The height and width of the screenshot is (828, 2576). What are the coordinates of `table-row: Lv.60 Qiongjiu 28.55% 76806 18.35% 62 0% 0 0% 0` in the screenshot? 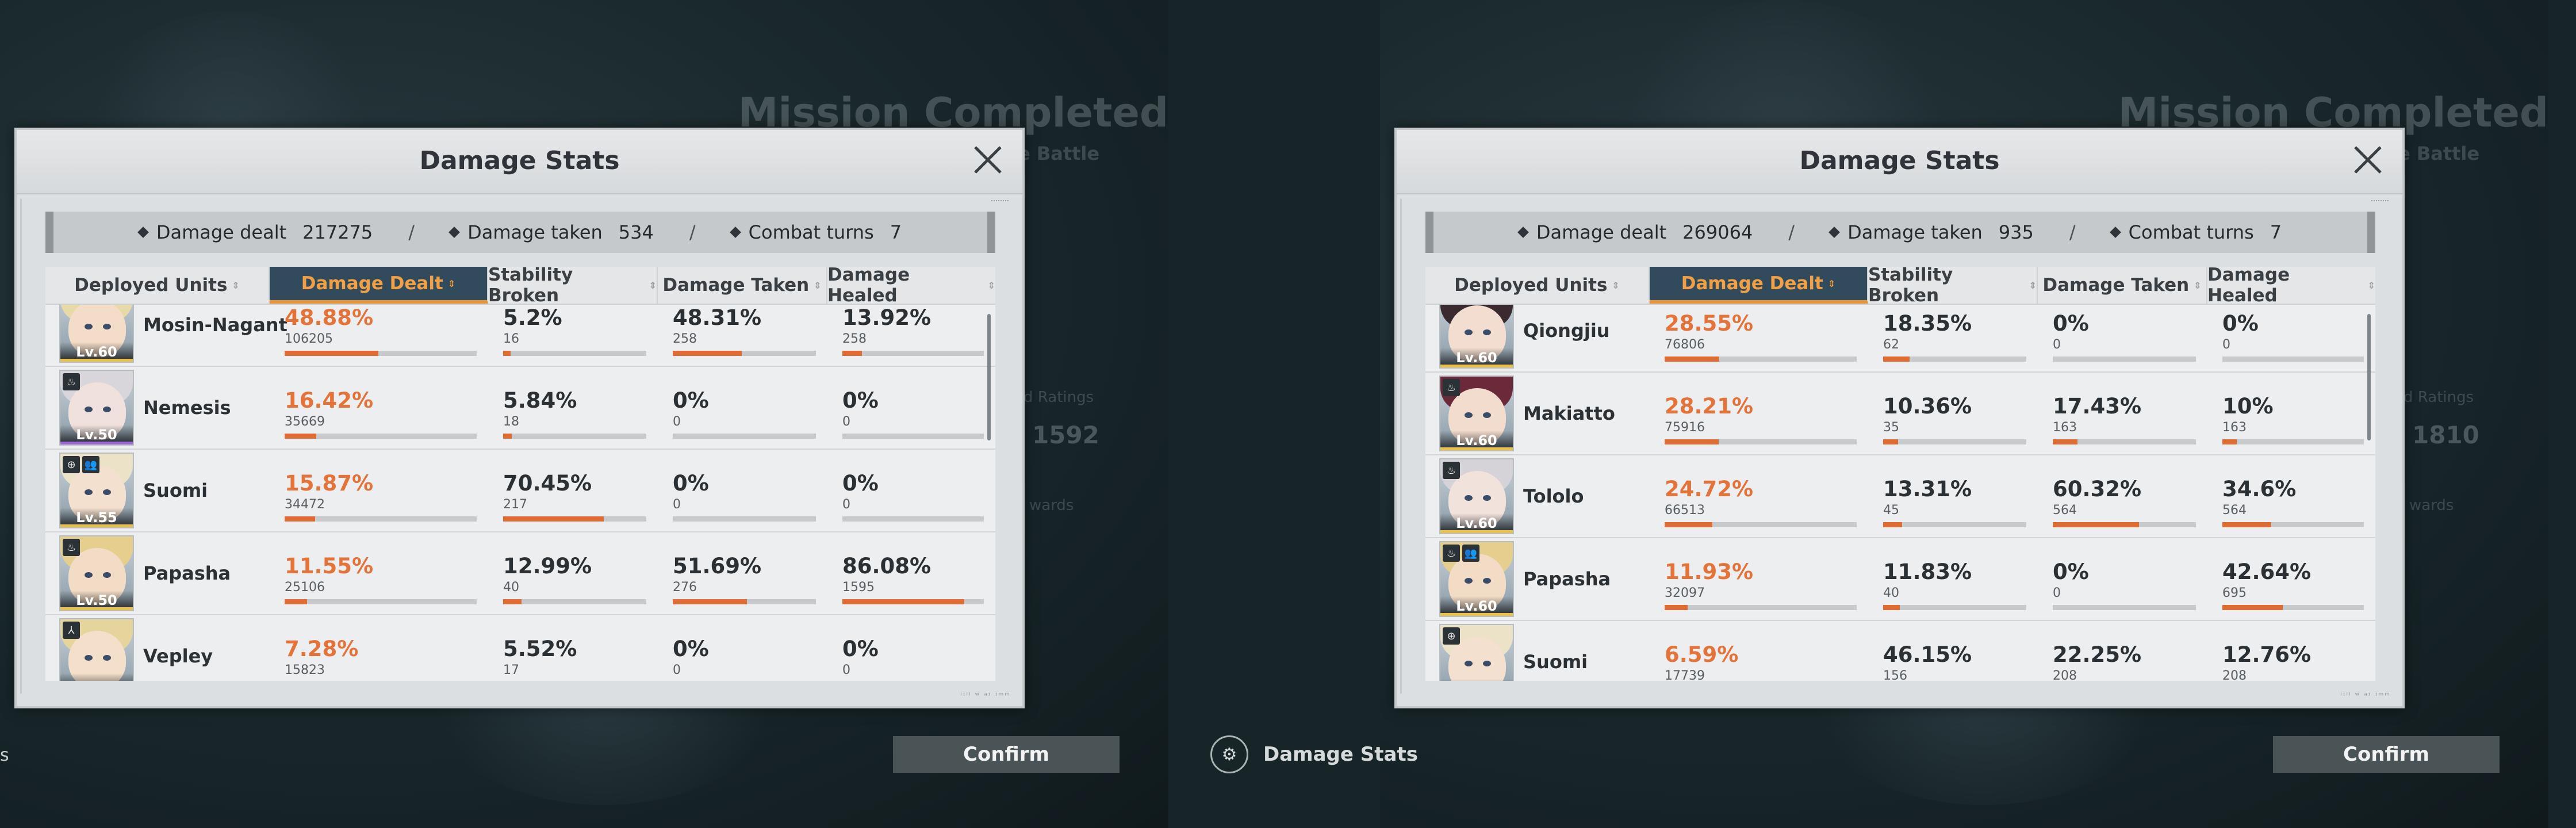 It's located at (1900, 339).